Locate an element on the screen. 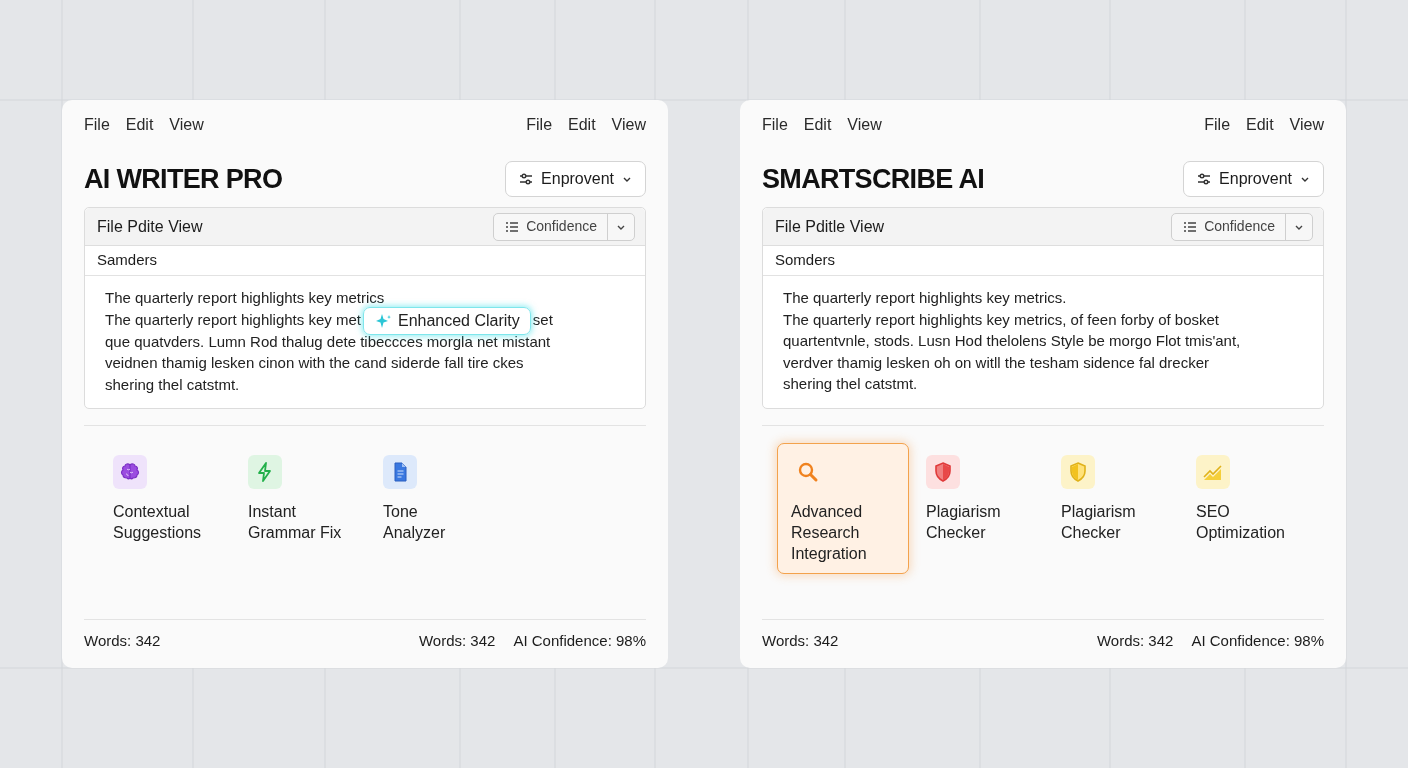  toolbar-title: File Pdite View is located at coordinates (150, 226).